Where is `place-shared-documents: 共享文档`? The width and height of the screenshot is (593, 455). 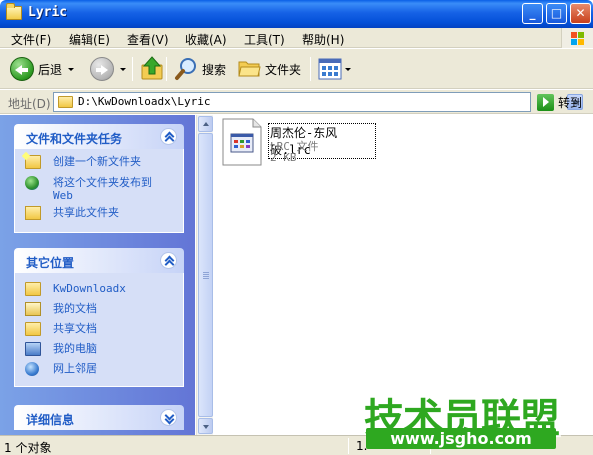
place-shared-documents: 共享文档 is located at coordinates (99, 332).